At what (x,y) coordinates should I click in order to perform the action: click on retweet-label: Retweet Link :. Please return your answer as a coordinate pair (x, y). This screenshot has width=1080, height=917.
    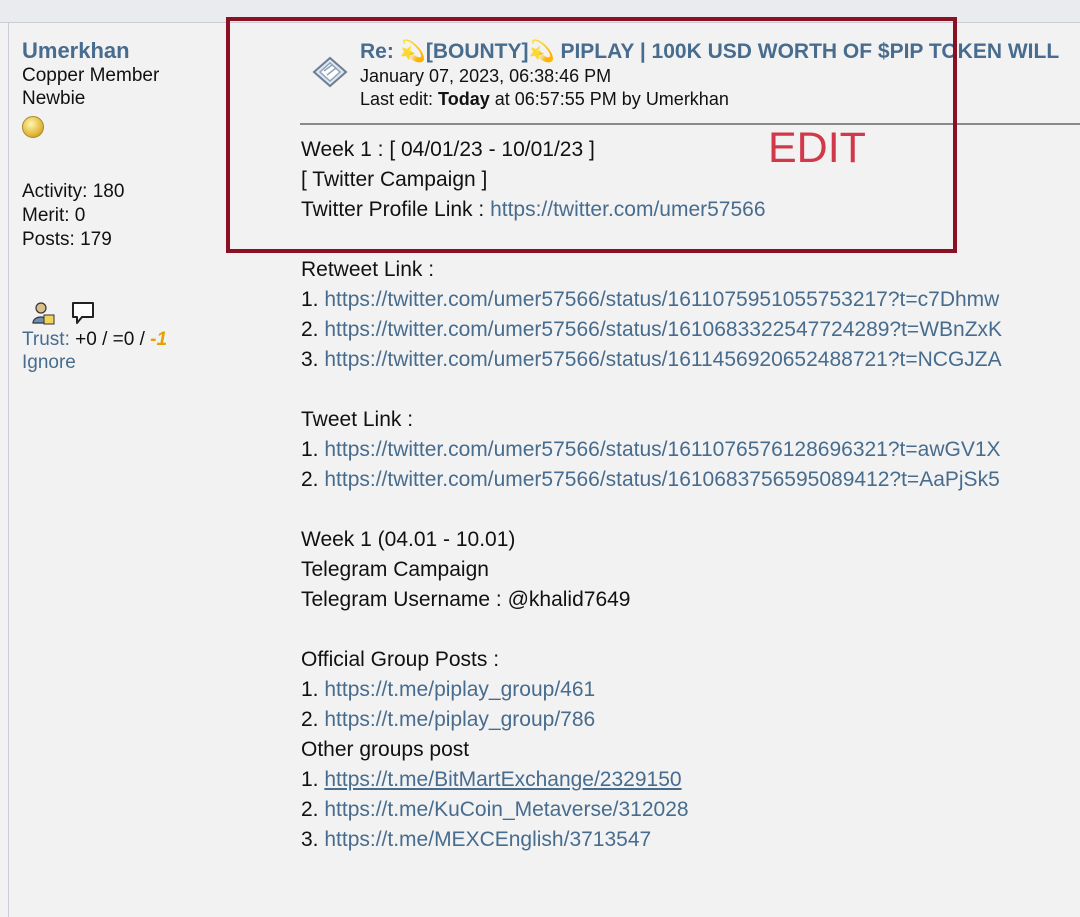
    Looking at the image, I should click on (368, 269).